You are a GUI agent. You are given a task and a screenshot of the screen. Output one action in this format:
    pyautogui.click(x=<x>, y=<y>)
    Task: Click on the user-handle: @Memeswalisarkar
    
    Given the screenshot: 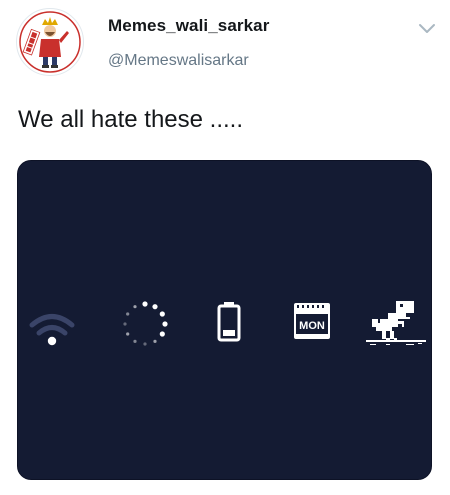 What is the action you would take?
    pyautogui.click(x=188, y=61)
    